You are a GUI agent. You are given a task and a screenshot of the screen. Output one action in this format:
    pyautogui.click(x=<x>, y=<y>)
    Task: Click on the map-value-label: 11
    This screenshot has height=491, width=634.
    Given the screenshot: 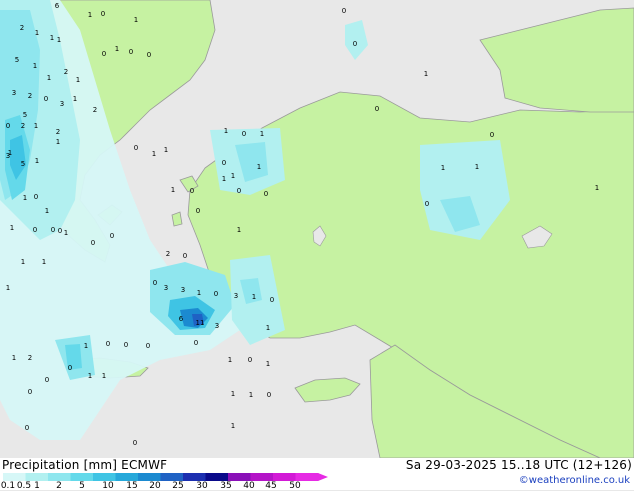 What is the action you would take?
    pyautogui.click(x=200, y=323)
    